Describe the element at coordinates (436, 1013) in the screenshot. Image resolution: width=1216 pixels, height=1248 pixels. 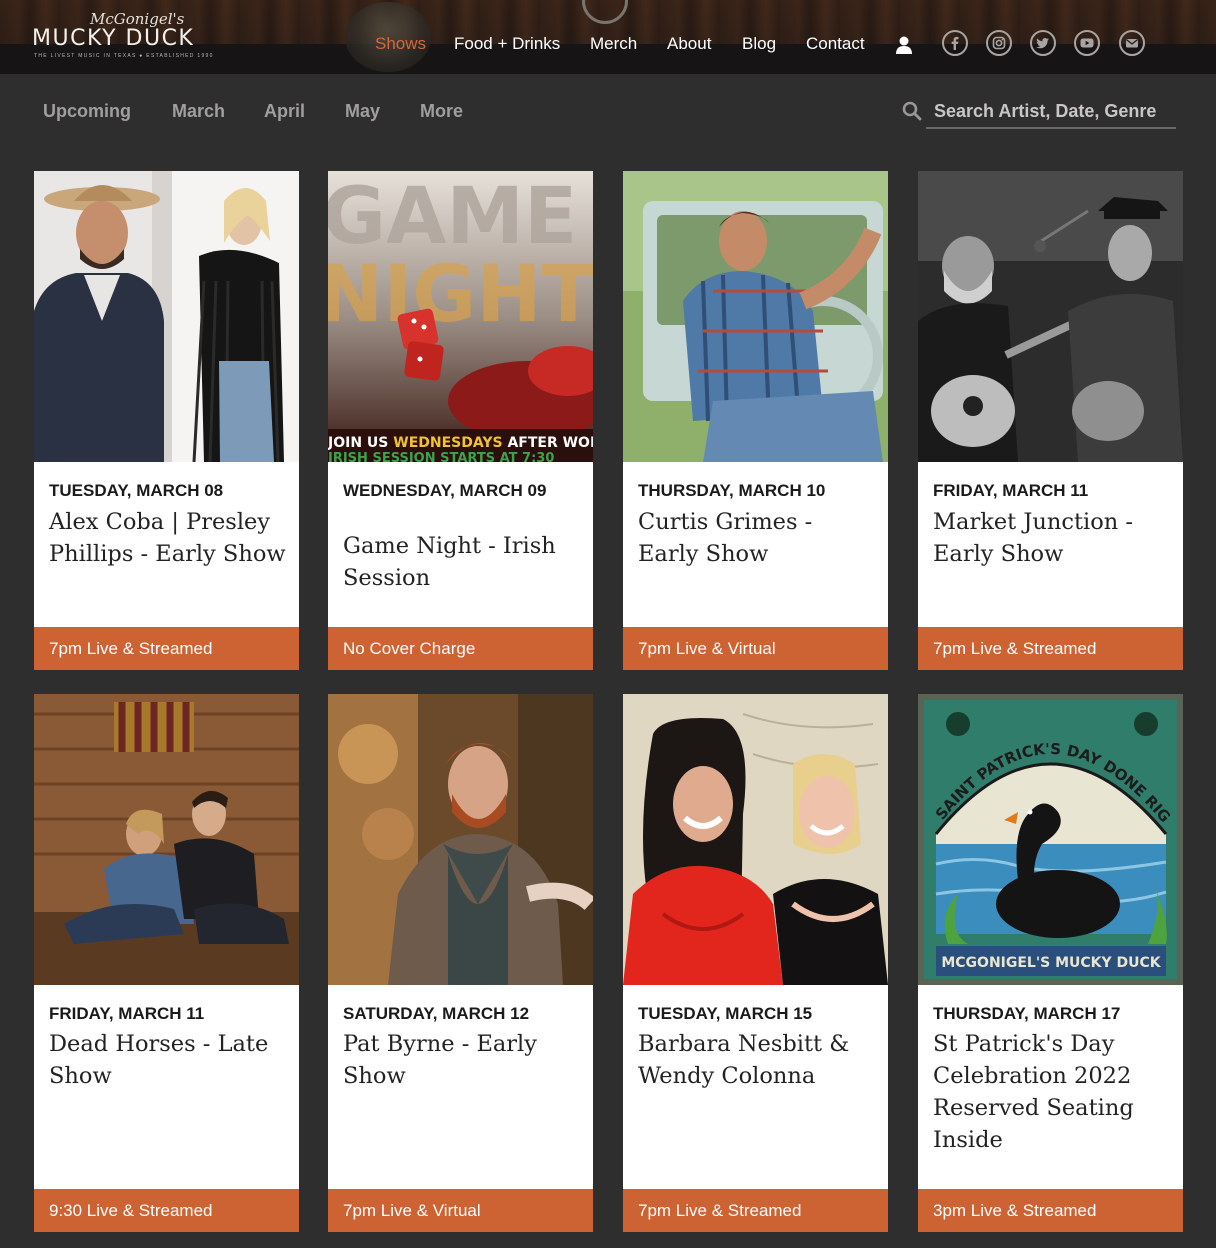
I see `show-date: SATURDAY, MARCH 12` at that location.